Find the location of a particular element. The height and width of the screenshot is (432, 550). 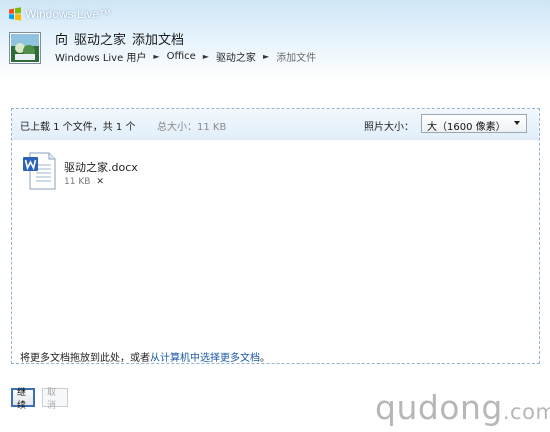

file-size-row: 11 KB ✕ is located at coordinates (84, 182).